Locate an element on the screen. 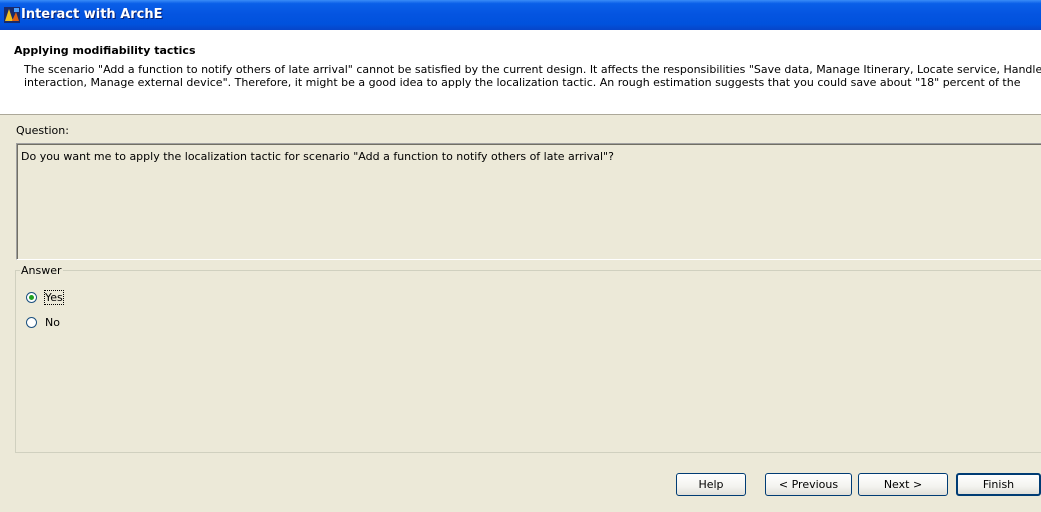  finish-button: Finish is located at coordinates (998, 484).